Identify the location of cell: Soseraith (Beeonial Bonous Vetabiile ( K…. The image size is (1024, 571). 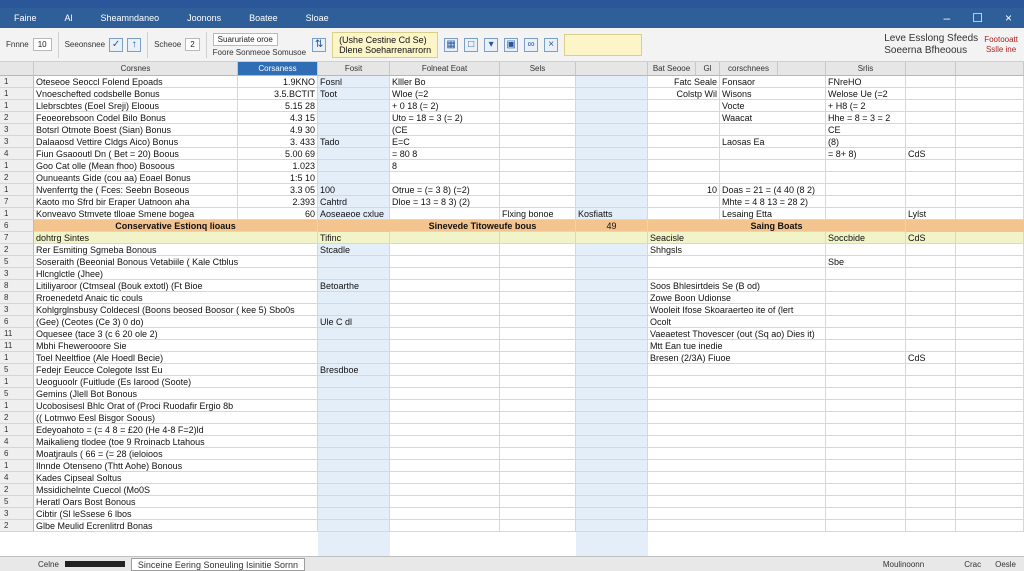
(176, 262).